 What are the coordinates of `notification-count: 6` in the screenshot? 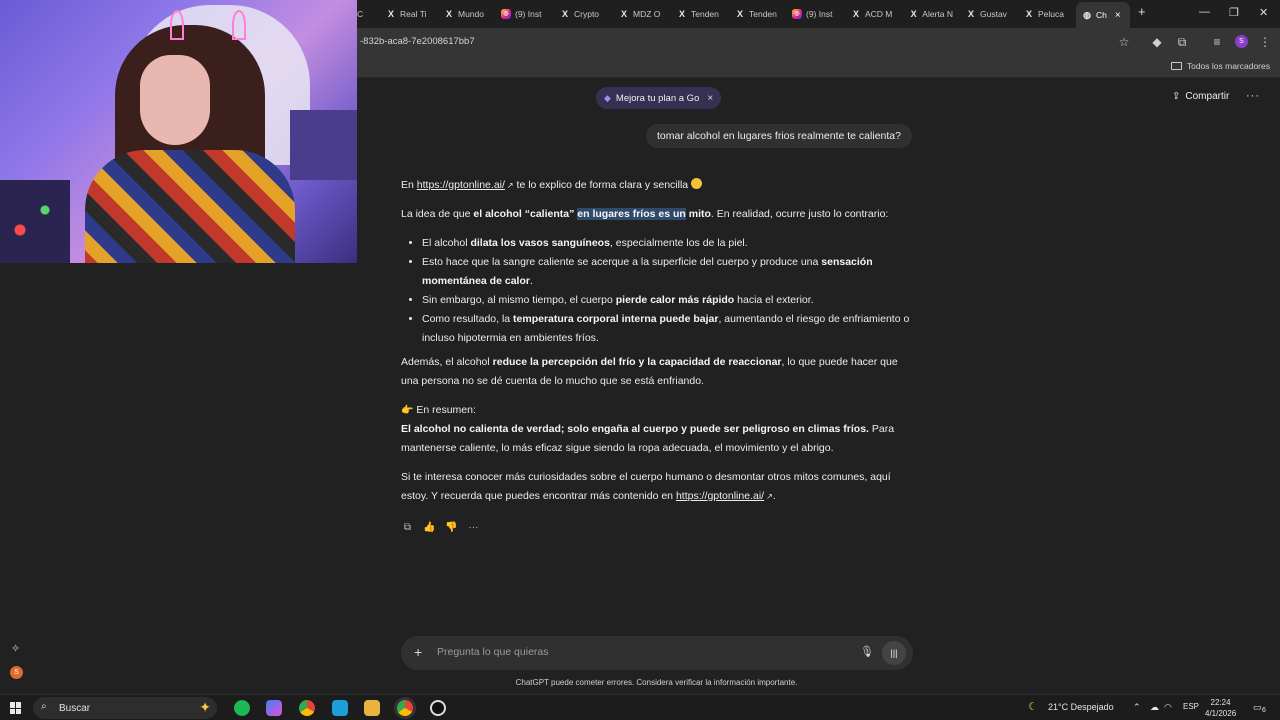 It's located at (1264, 710).